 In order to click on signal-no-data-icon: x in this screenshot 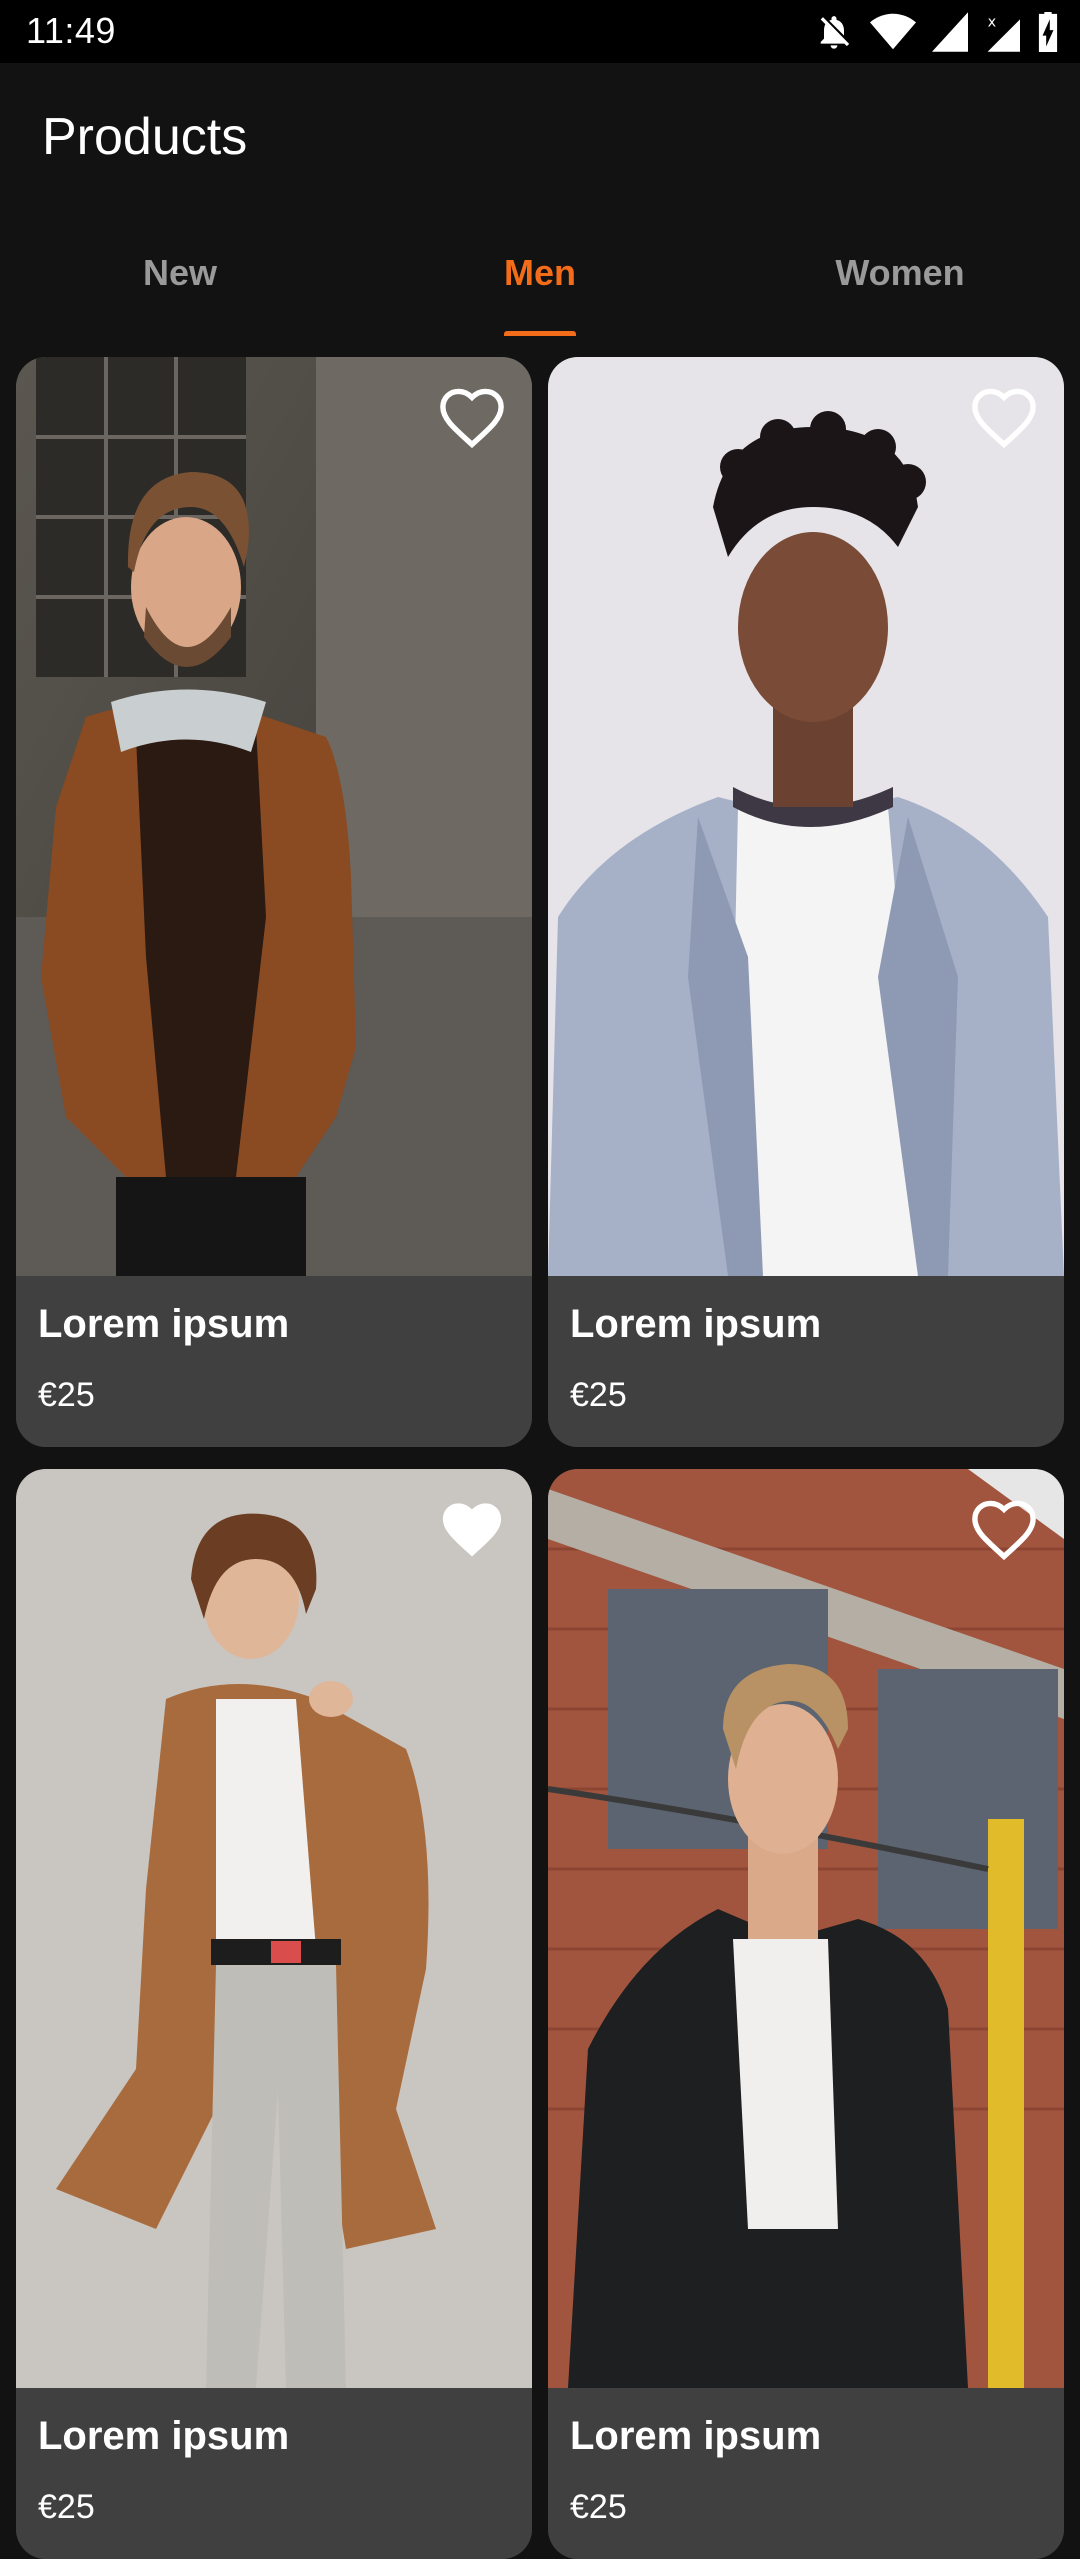, I will do `click(1002, 32)`.